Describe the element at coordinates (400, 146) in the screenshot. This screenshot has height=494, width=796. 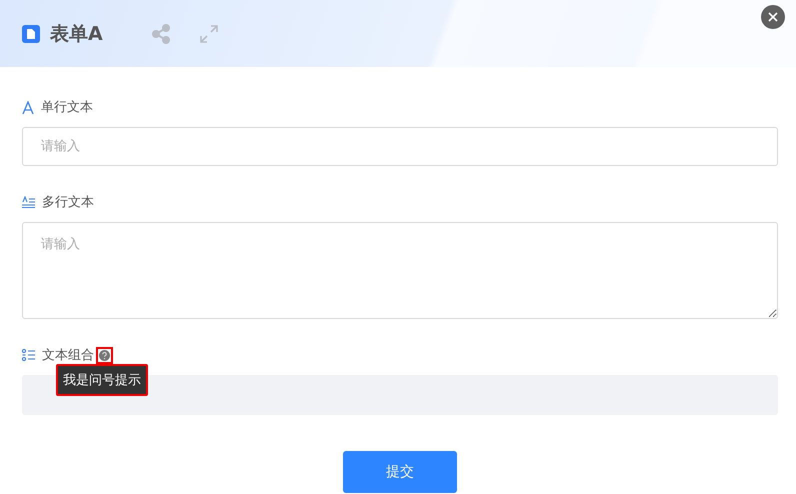
I see `input-field: 请输入` at that location.